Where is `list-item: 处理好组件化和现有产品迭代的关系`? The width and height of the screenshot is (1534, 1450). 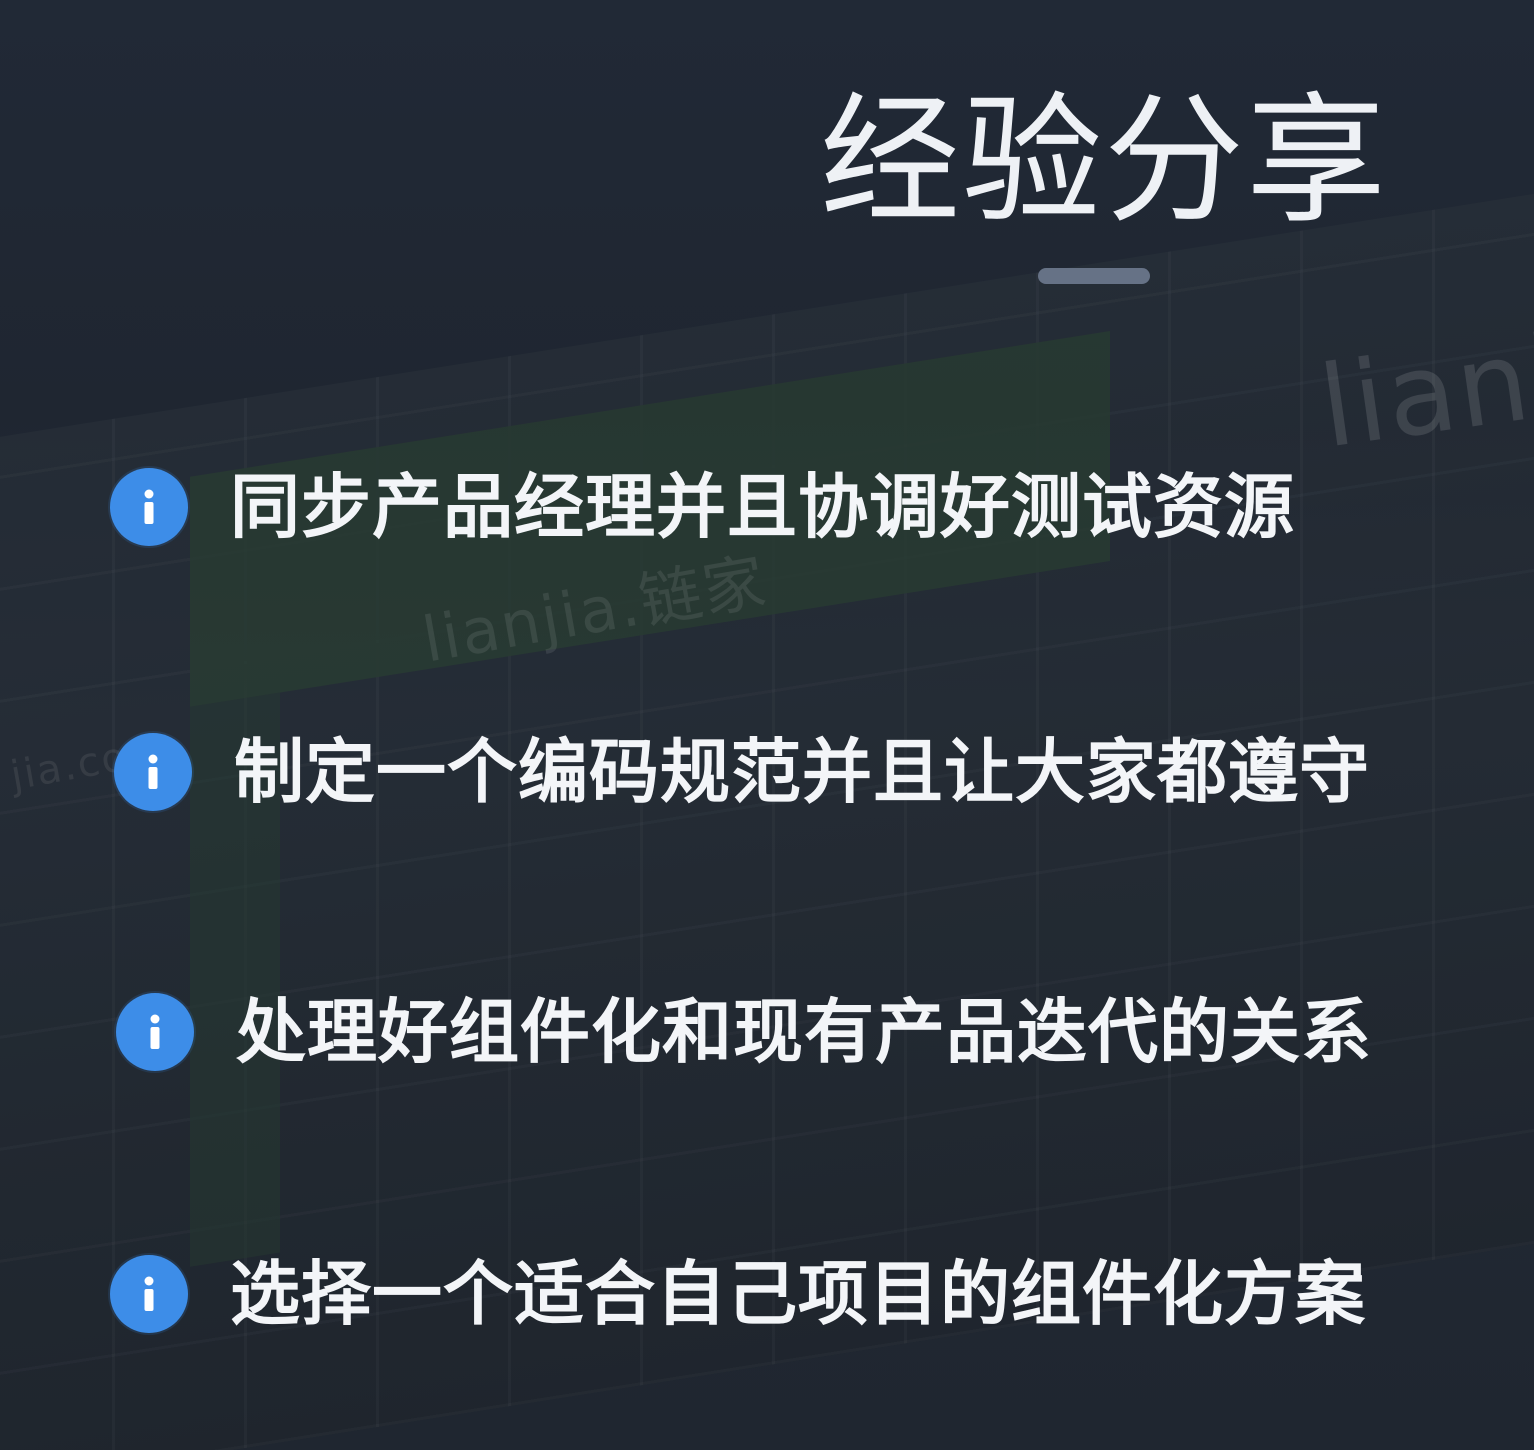
list-item: 处理好组件化和现有产品迭代的关系 is located at coordinates (744, 1032).